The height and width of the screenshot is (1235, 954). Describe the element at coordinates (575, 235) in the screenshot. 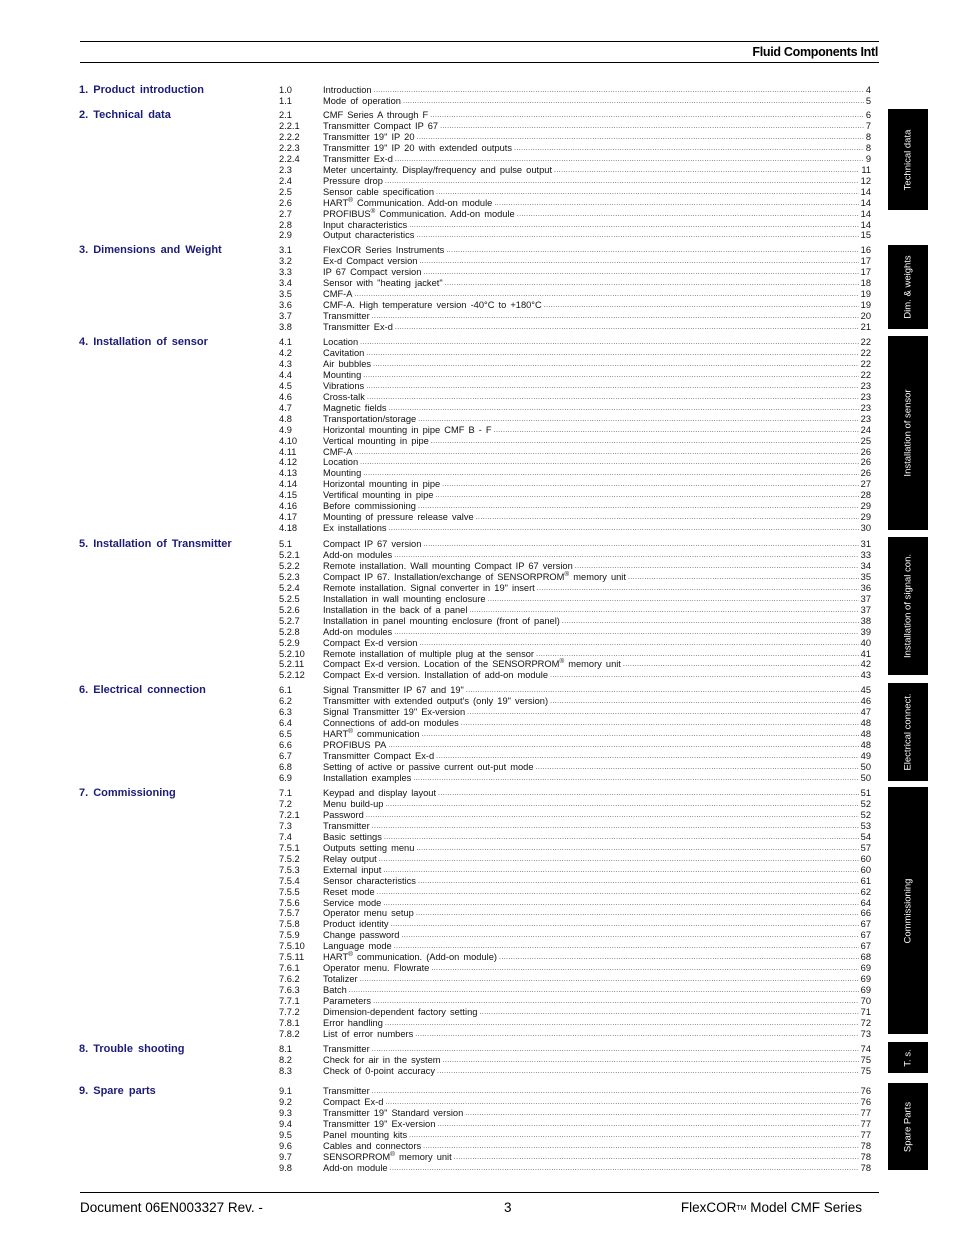

I see `toc-entry: 2.9 Output characteristics 15` at that location.